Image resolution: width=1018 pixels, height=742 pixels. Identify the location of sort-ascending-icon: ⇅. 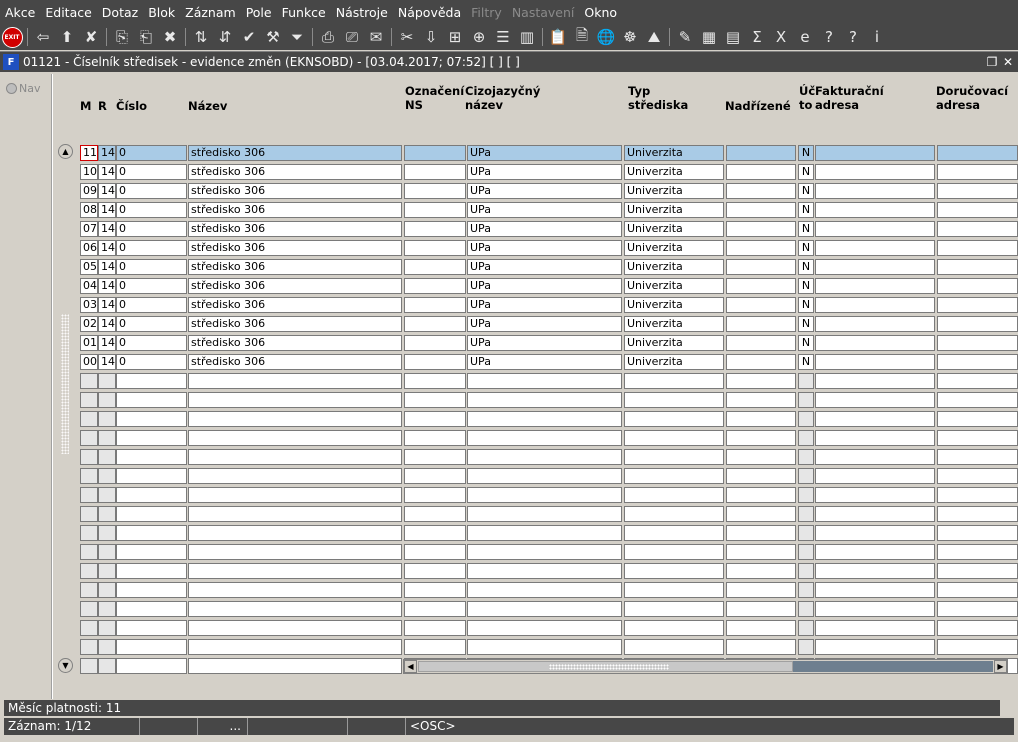
(201, 37).